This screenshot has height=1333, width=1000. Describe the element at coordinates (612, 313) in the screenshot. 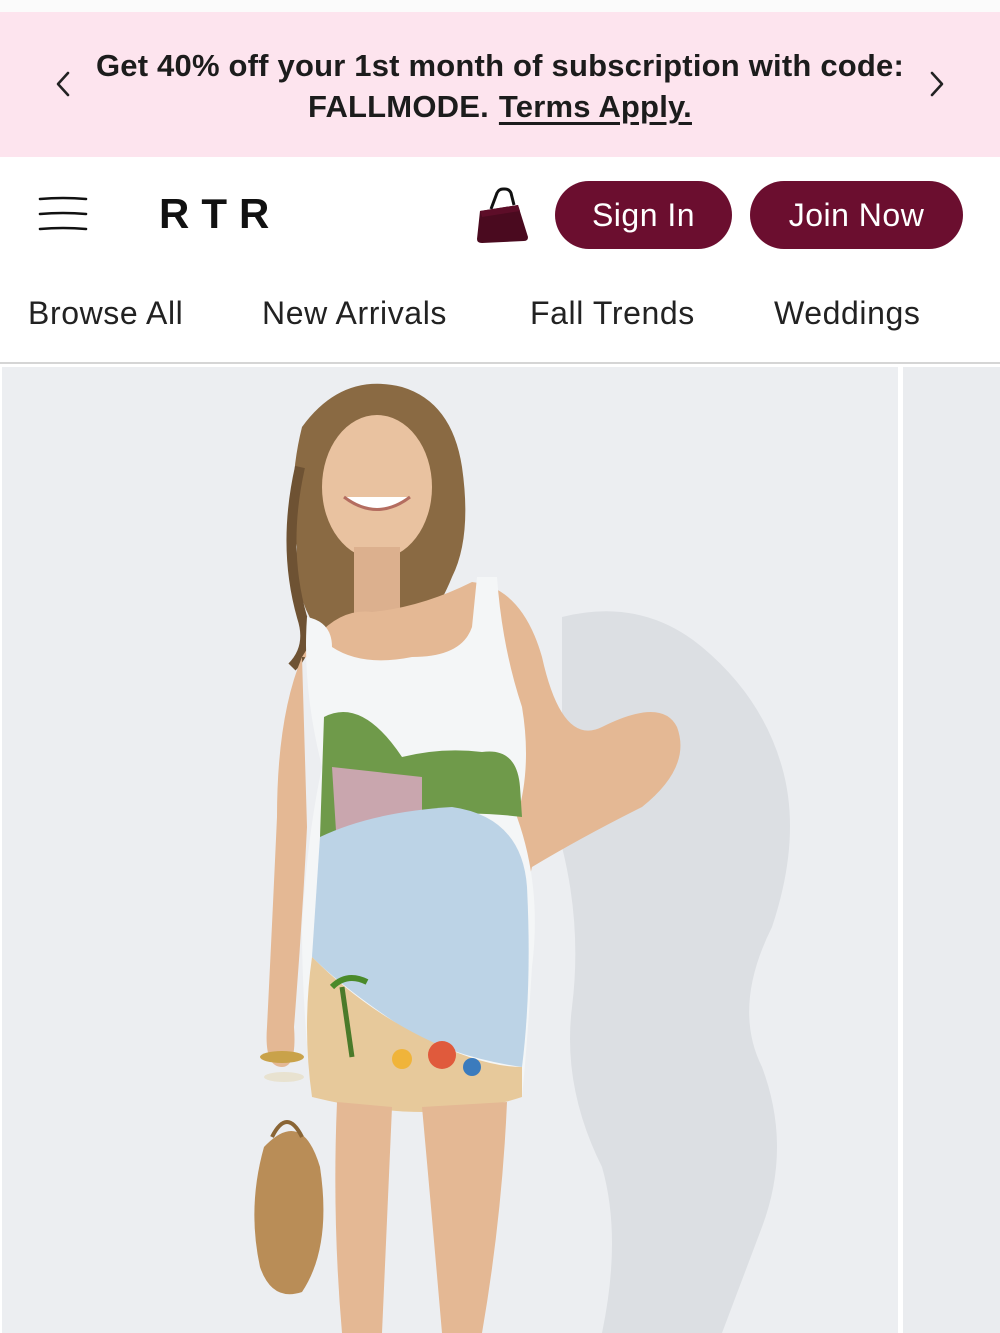

I see `nav-fall-trends: Fall Trends` at that location.